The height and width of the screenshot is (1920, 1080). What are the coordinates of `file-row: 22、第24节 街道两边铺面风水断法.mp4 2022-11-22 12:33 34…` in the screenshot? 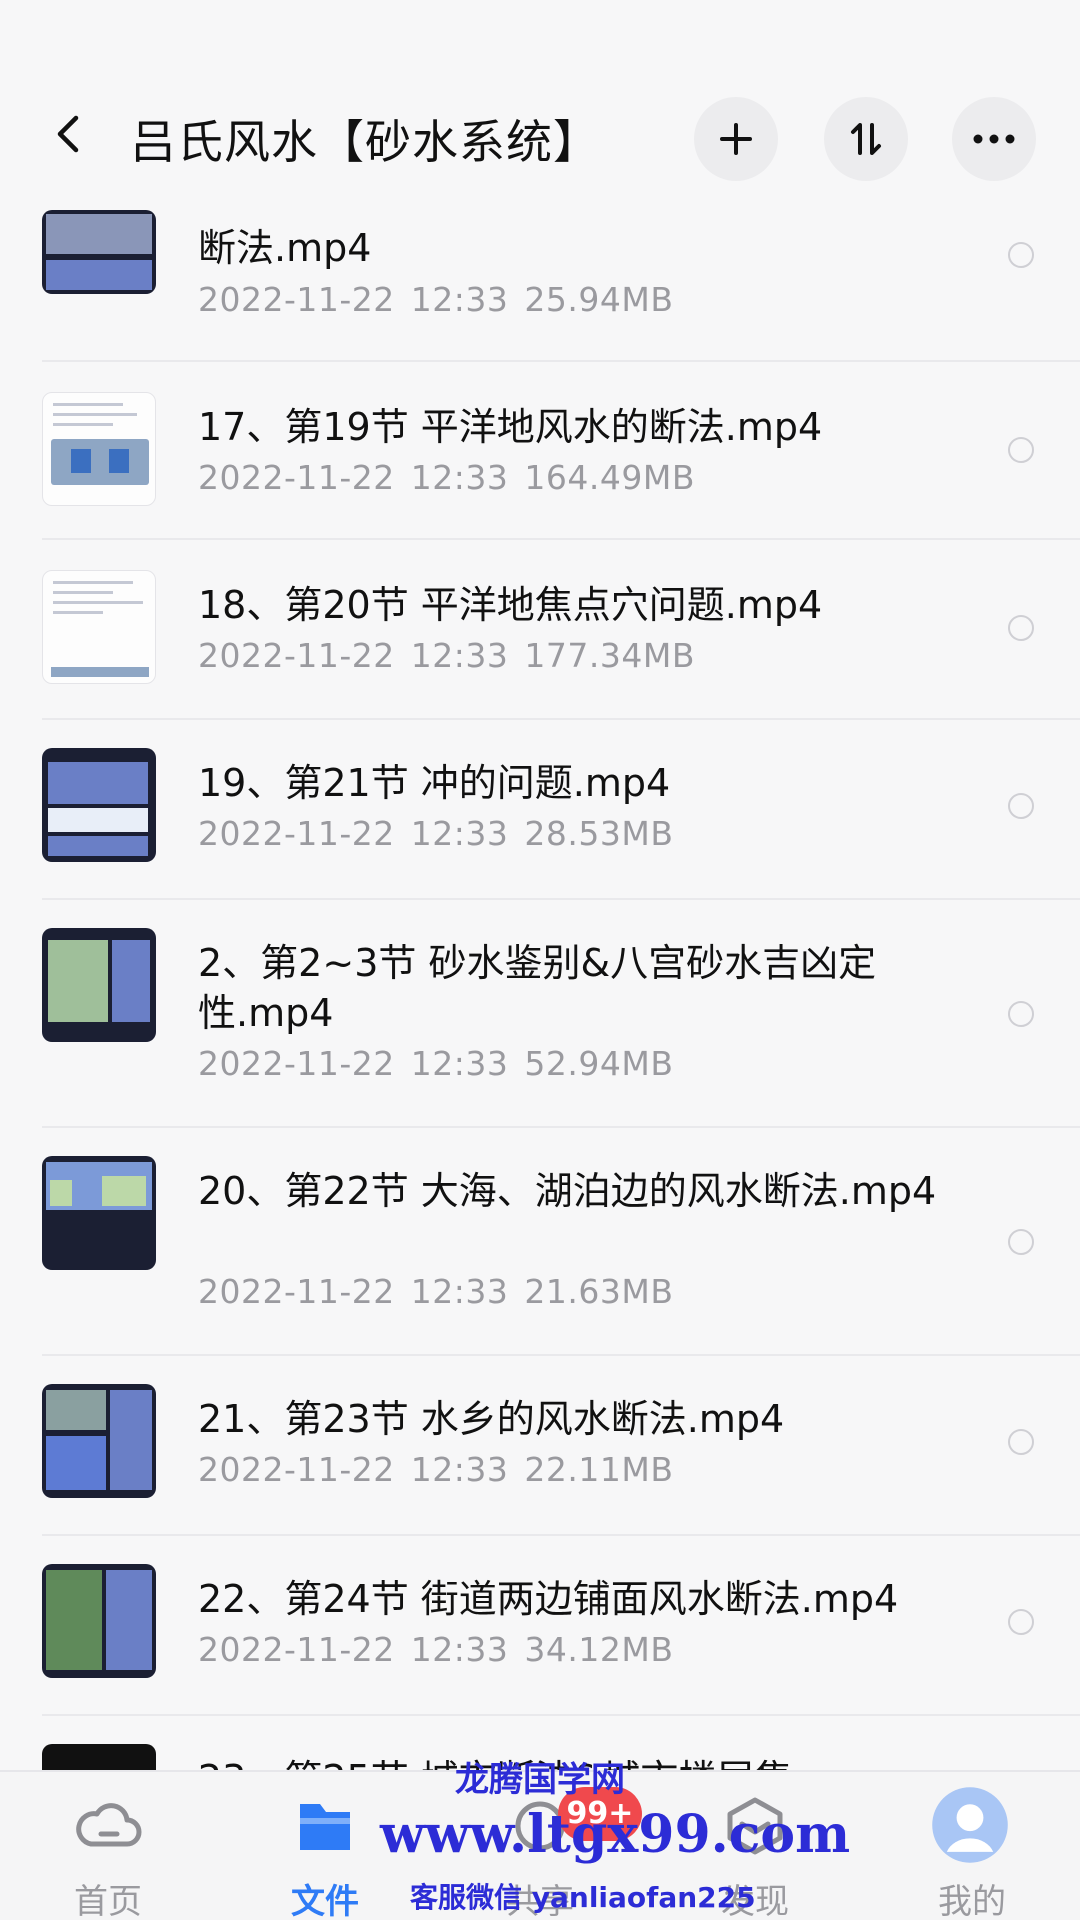 It's located at (540, 1626).